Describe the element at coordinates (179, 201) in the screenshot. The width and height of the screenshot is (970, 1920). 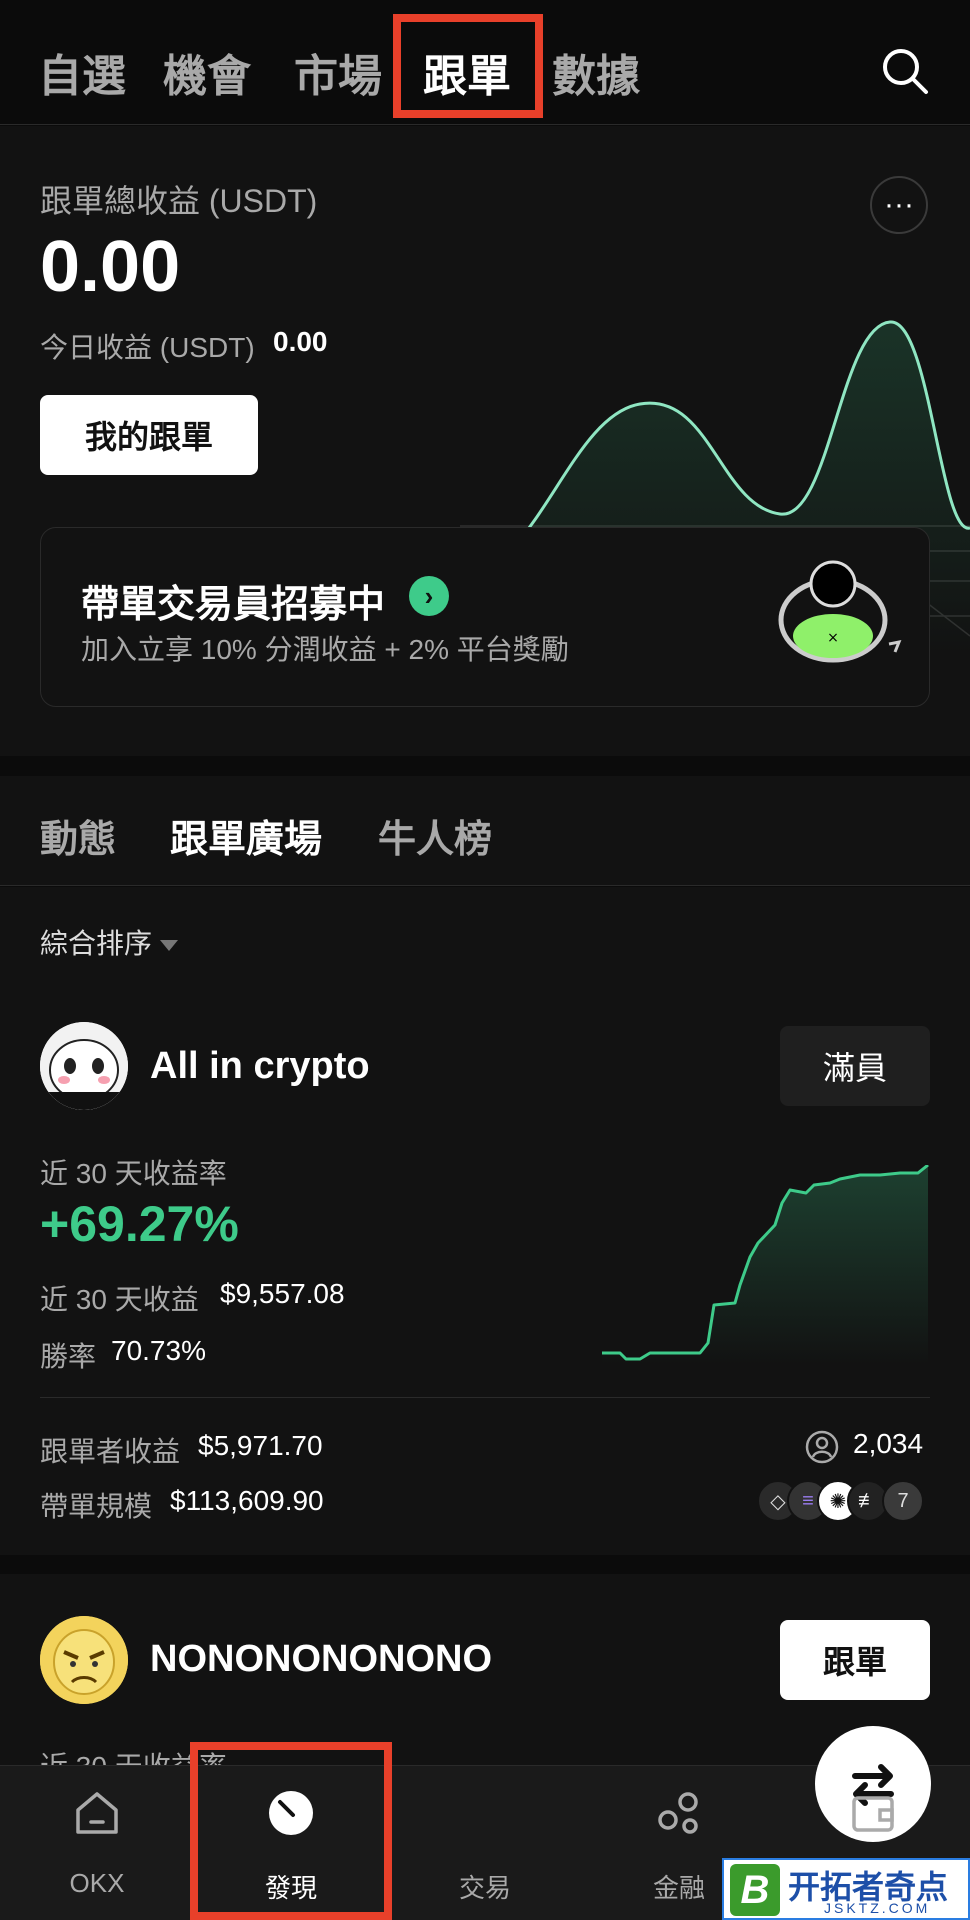
I see `total-earnings-label: 跟單總收益 (USDT)` at that location.